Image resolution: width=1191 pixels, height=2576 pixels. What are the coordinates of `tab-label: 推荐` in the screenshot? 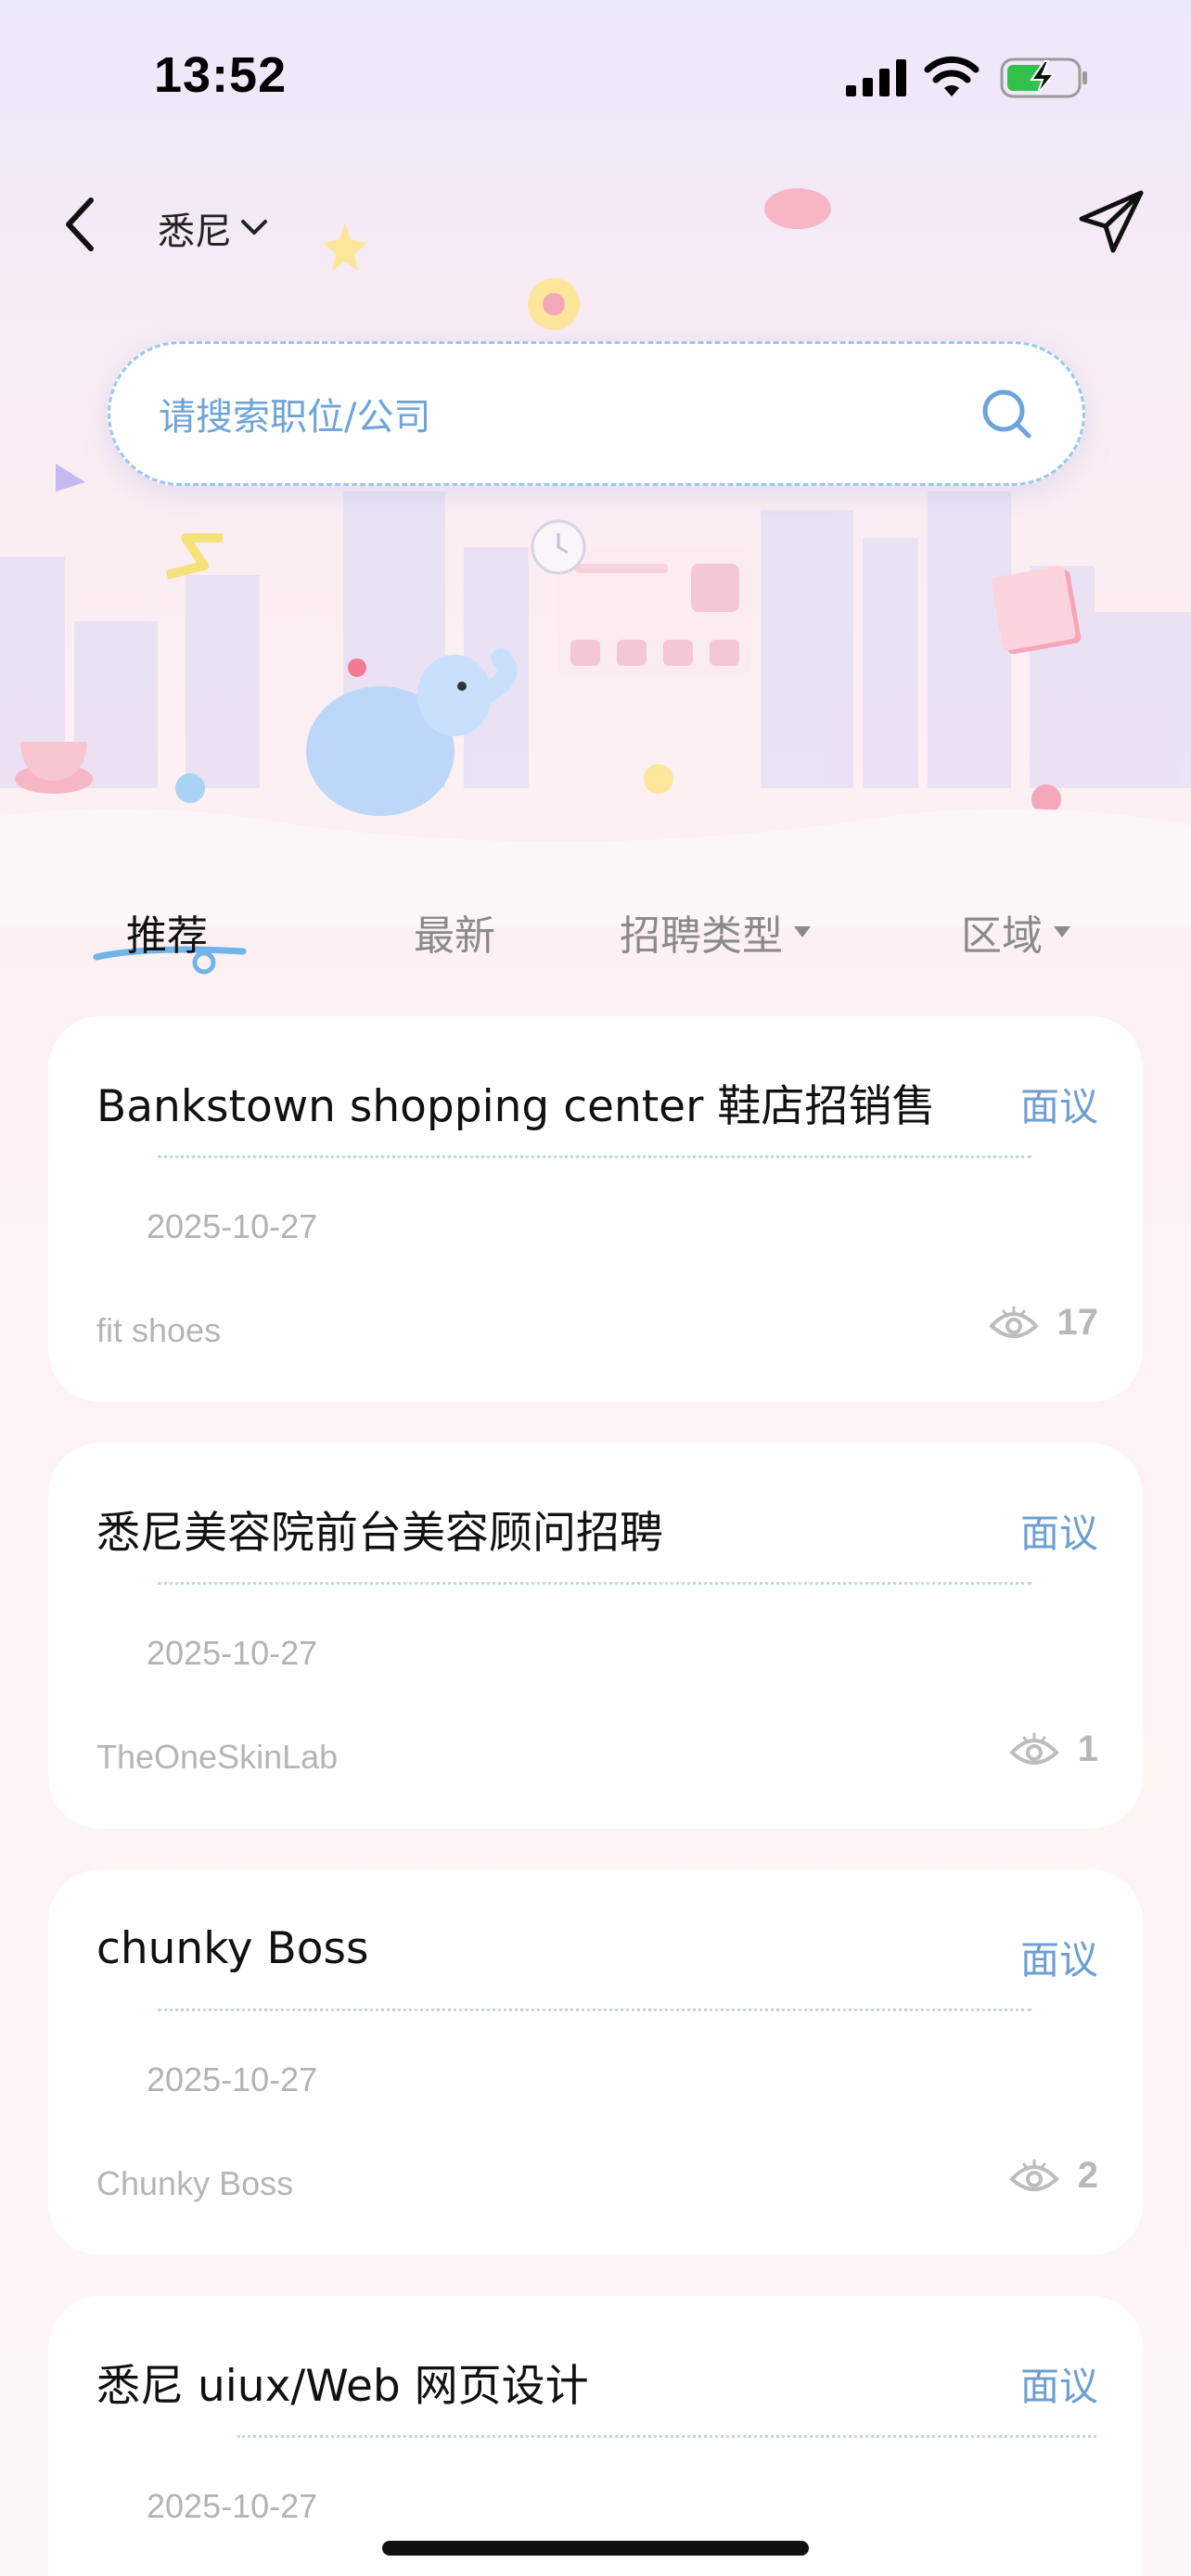 It's located at (167, 936).